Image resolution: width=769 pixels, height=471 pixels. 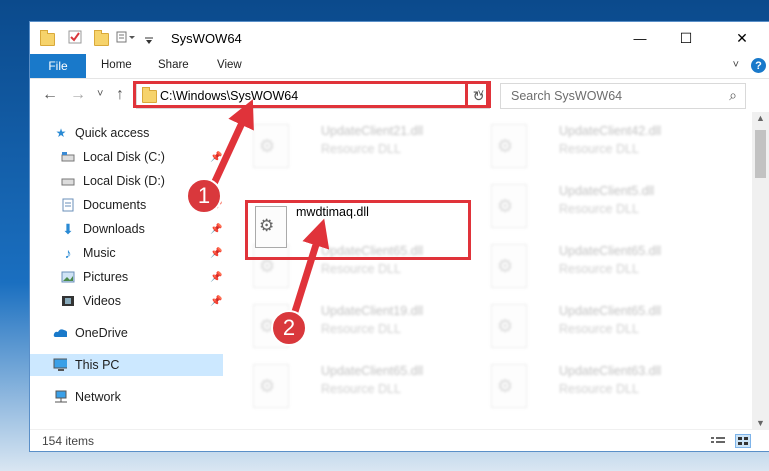 What do you see at coordinates (126, 277) in the screenshot?
I see `sidebar-item-pictures: Pictures 📌` at bounding box center [126, 277].